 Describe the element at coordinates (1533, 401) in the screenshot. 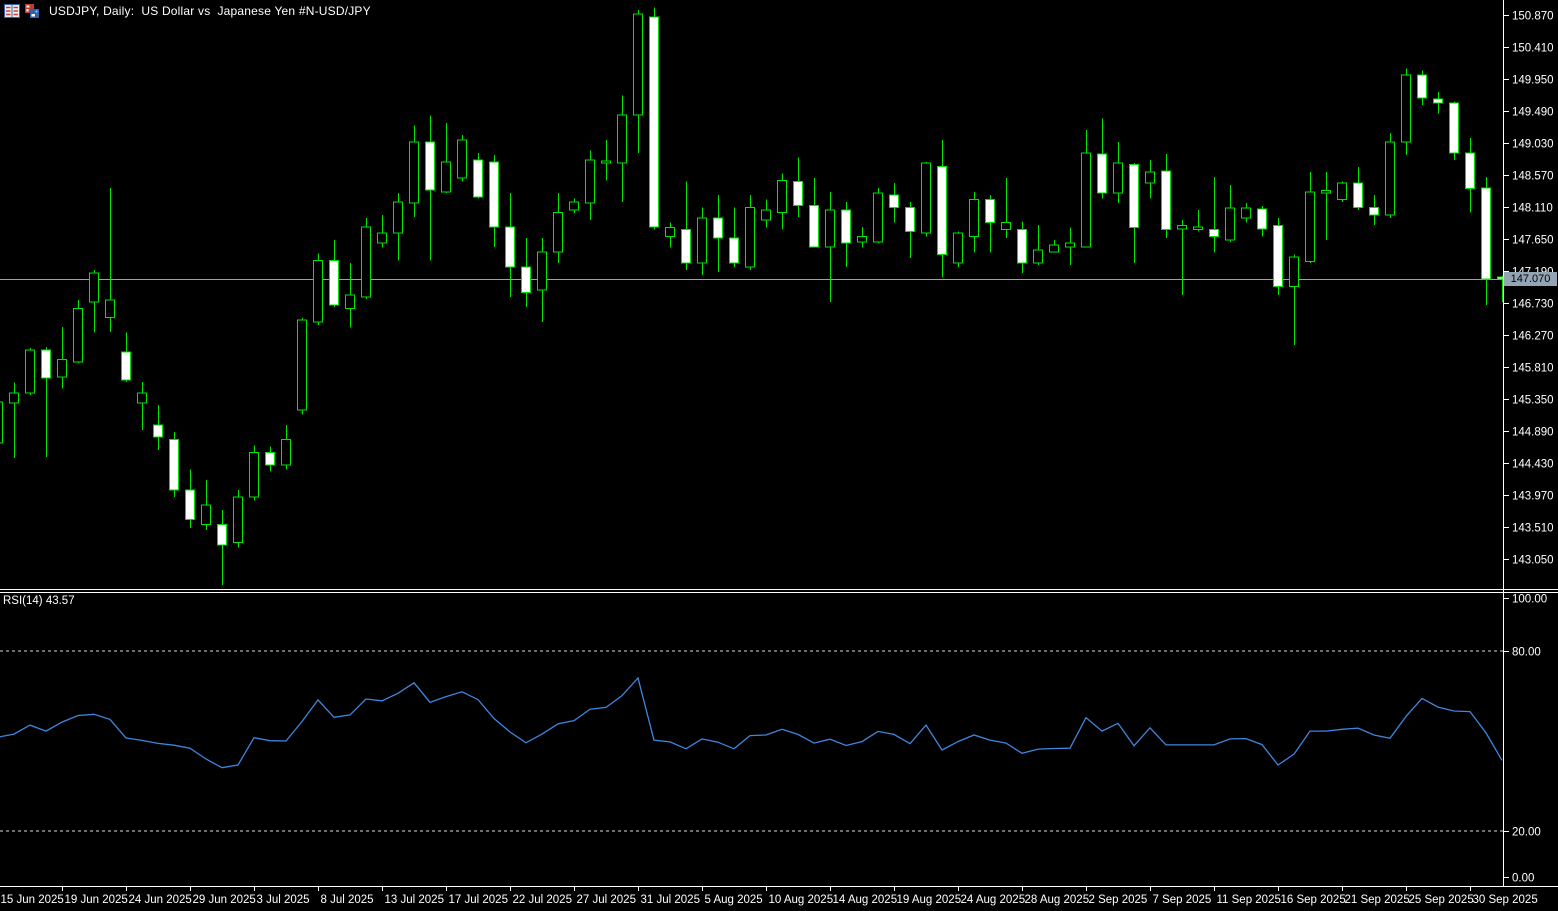

I see `svg-text: 145.350` at that location.